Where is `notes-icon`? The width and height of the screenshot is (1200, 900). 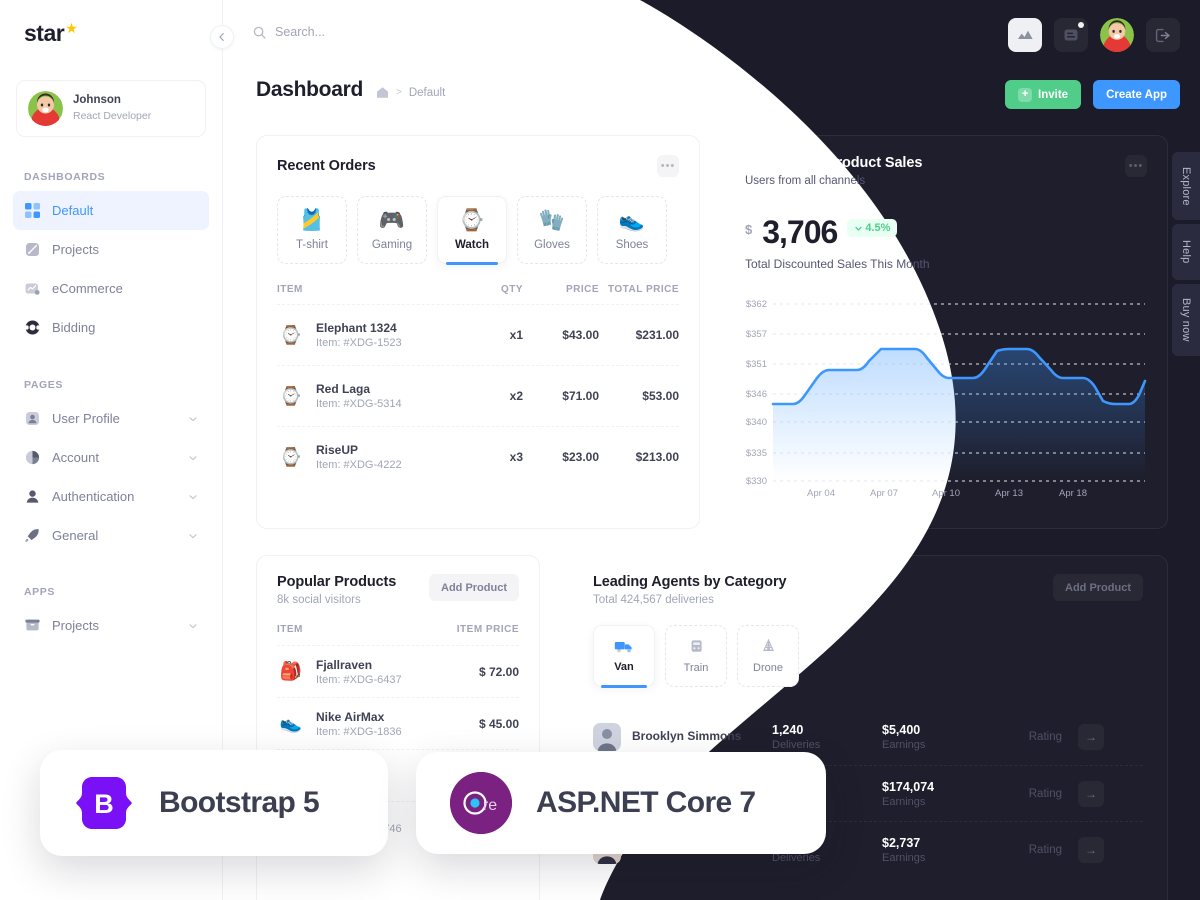
notes-icon is located at coordinates (1071, 35).